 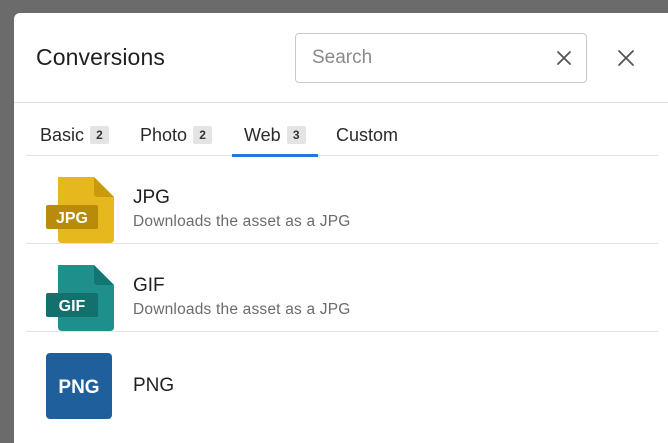 I want to click on tab-label: Web, so click(x=262, y=135).